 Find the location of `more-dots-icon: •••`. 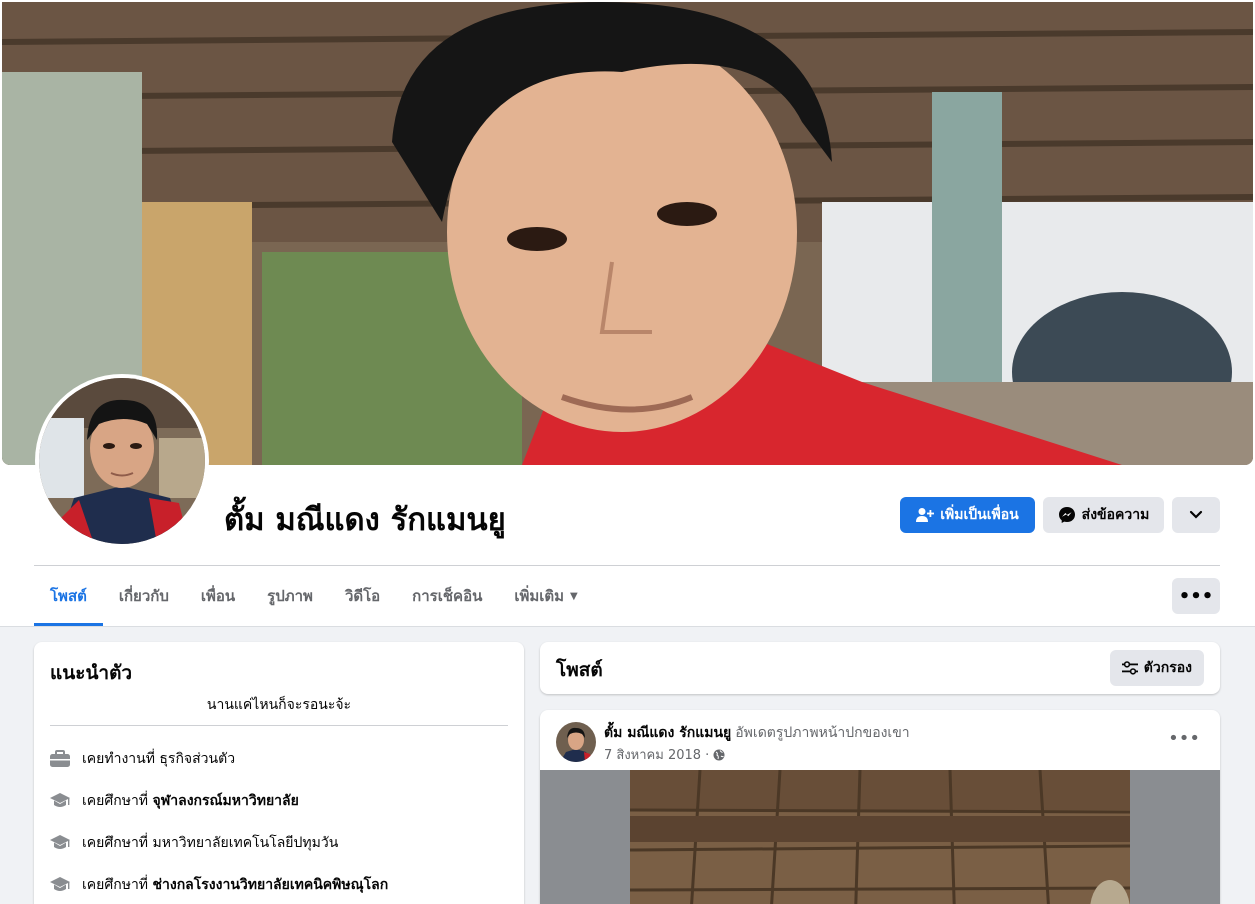

more-dots-icon: ••• is located at coordinates (1196, 596).